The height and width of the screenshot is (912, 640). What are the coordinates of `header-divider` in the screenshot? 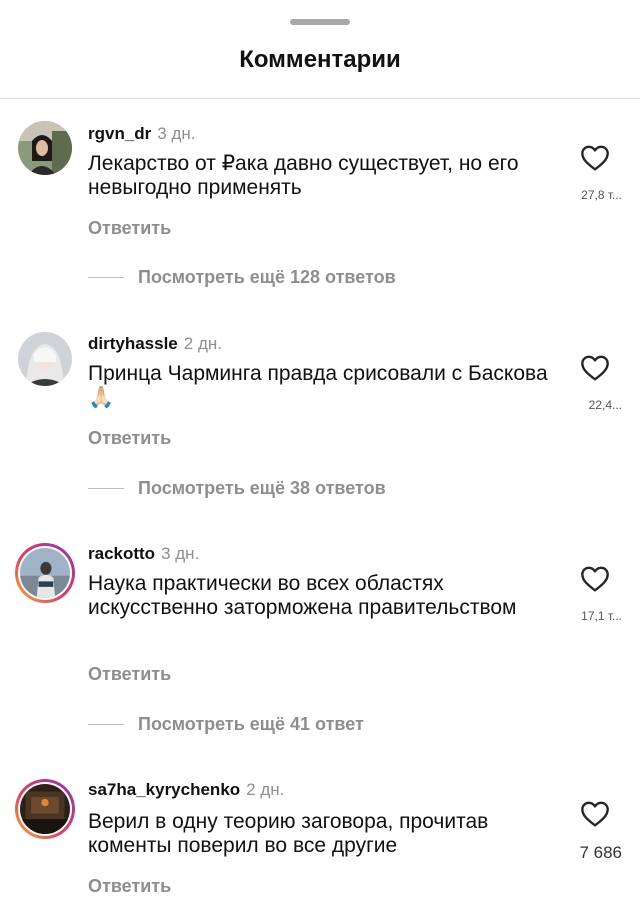 It's located at (320, 98).